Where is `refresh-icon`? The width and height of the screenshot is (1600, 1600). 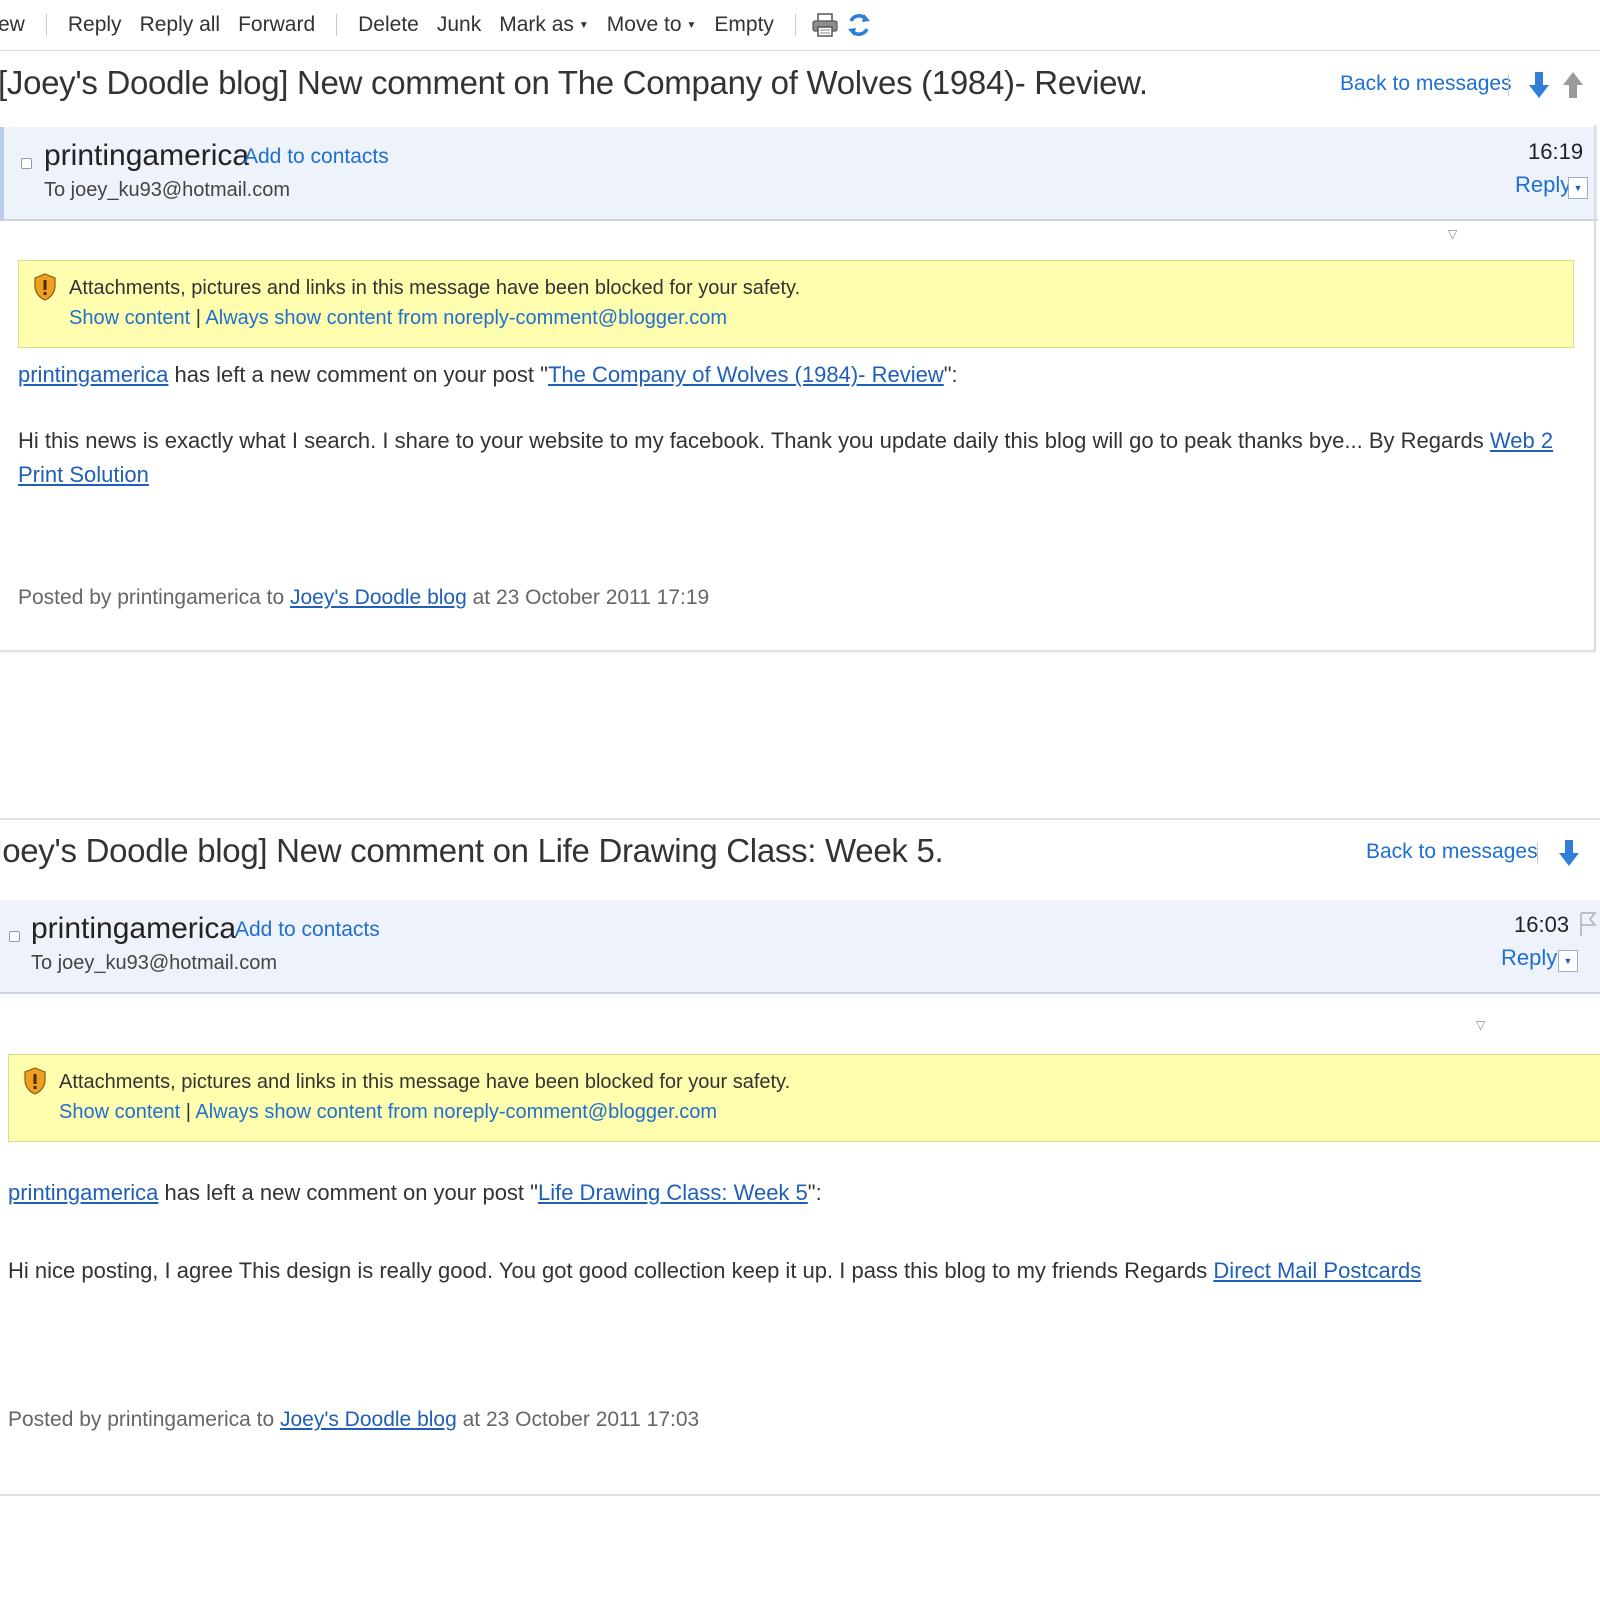 refresh-icon is located at coordinates (859, 25).